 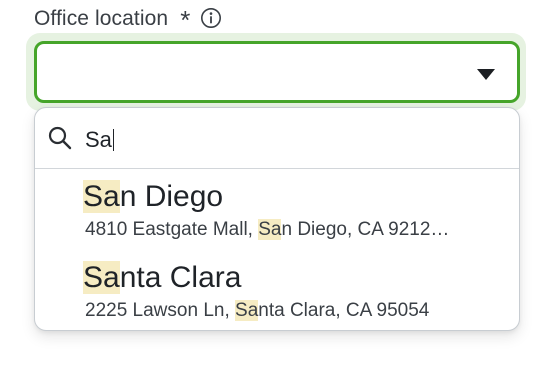 I want to click on search-input-value: Sa, so click(x=98, y=139).